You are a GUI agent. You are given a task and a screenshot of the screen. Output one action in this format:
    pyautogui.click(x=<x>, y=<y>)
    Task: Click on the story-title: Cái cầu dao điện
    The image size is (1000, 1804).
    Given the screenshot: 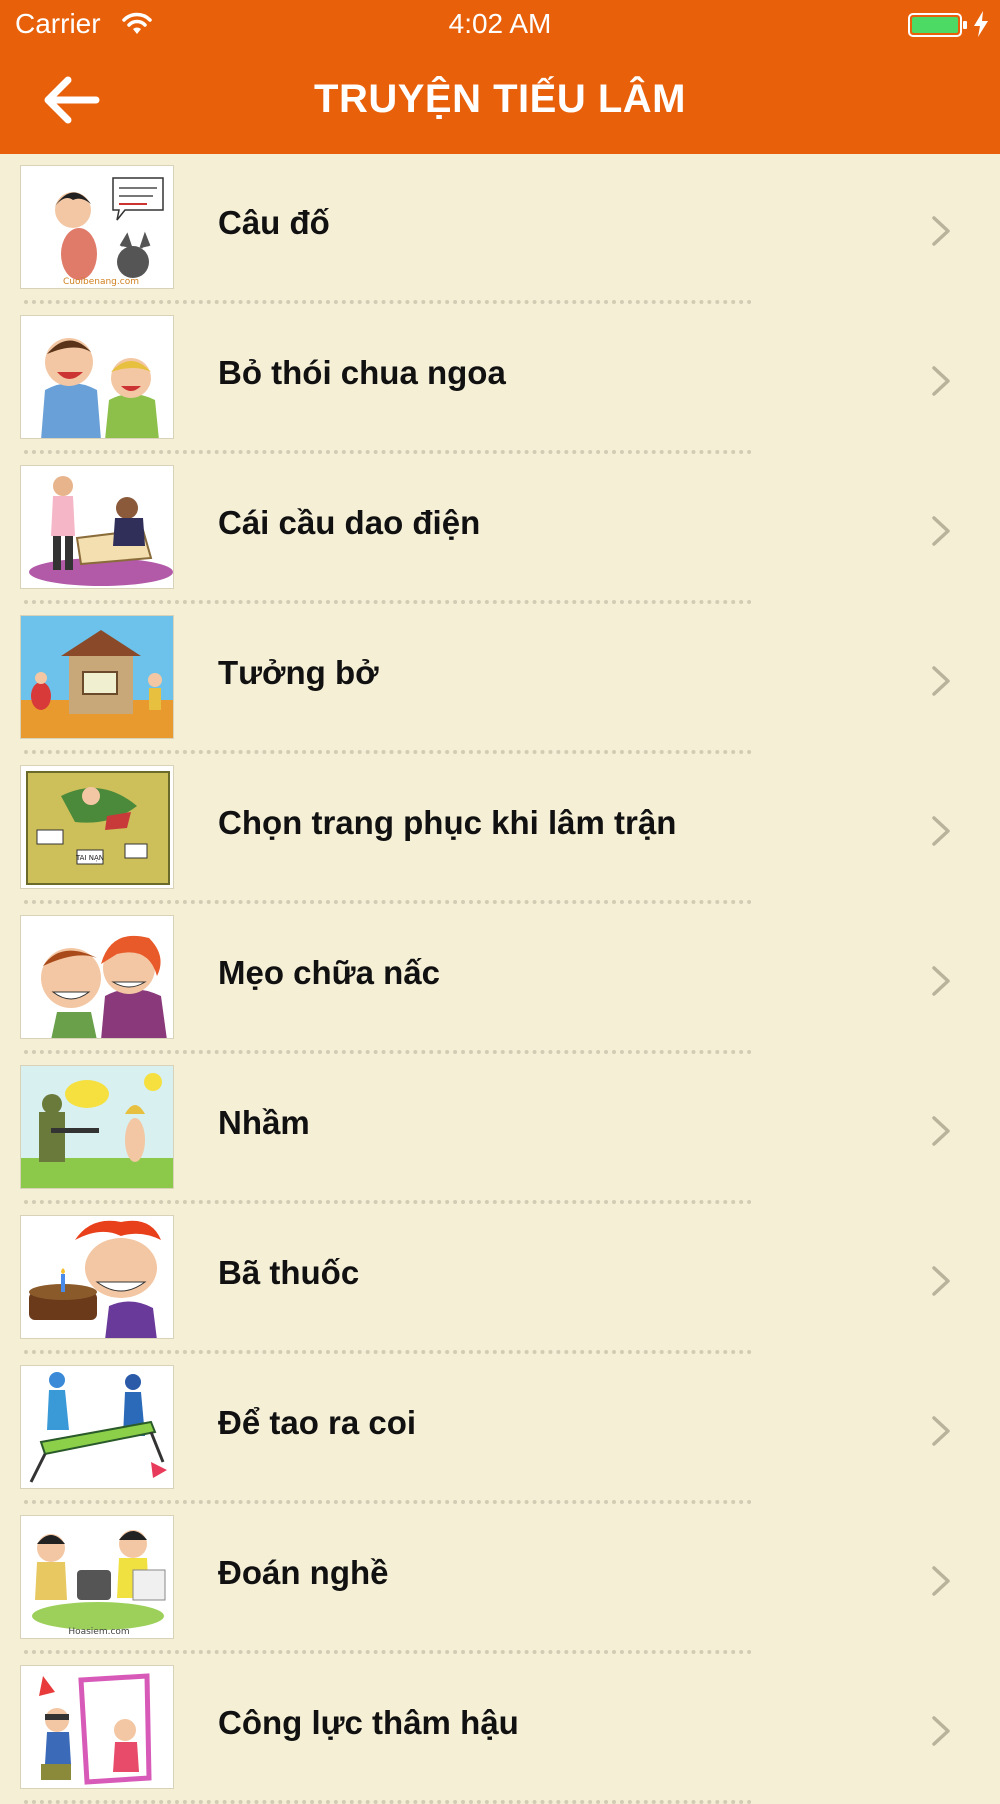 What is the action you would take?
    pyautogui.click(x=349, y=522)
    